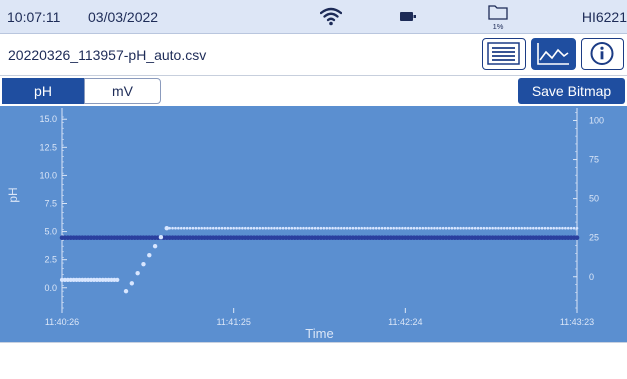 This screenshot has width=627, height=379. I want to click on info-button, so click(602, 54).